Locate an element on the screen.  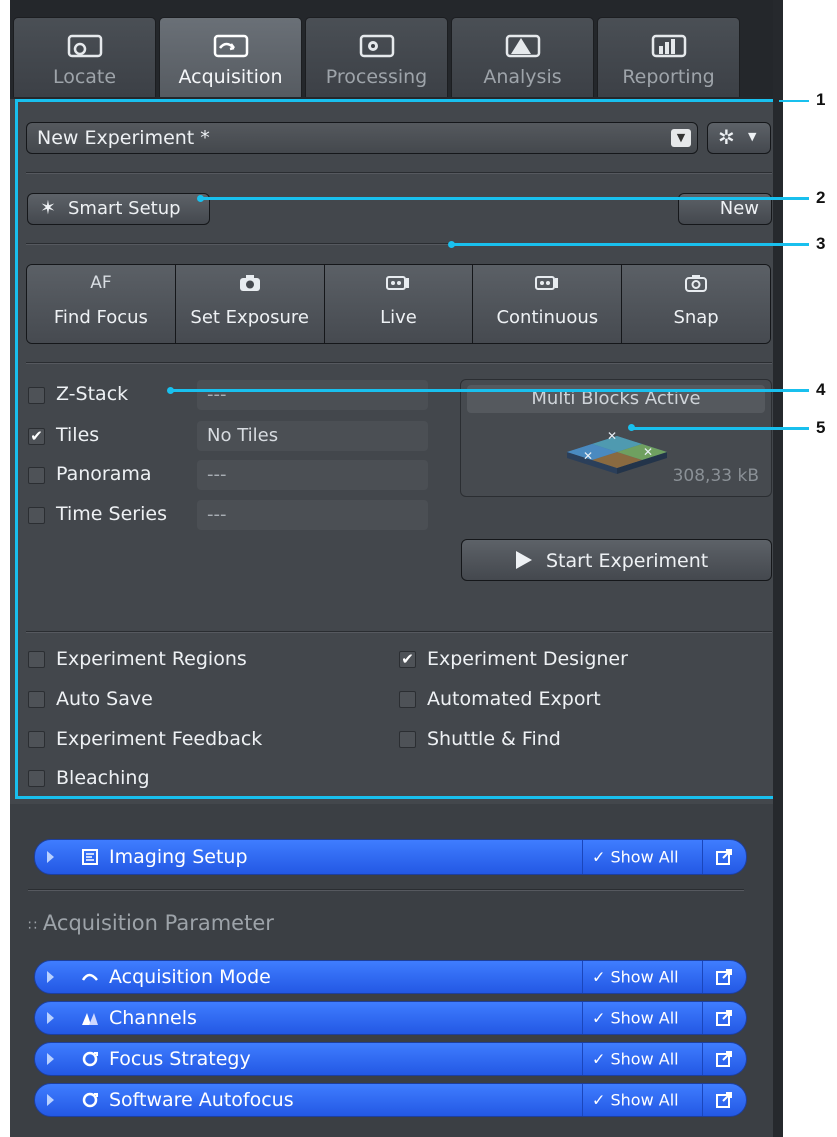
channels-bar: Channels ✓ Show All is located at coordinates (390, 1018).